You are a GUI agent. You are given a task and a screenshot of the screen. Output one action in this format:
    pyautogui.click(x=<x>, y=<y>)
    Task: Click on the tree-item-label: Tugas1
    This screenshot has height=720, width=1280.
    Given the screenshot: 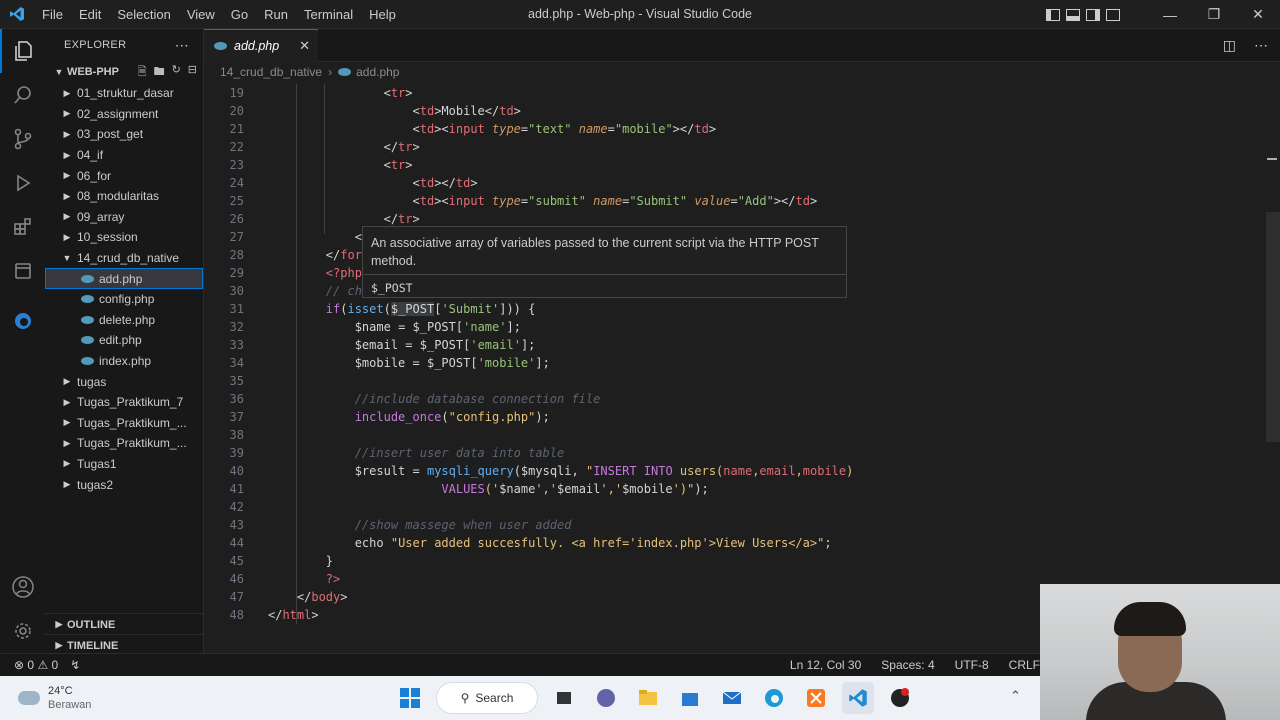 What is the action you would take?
    pyautogui.click(x=97, y=463)
    